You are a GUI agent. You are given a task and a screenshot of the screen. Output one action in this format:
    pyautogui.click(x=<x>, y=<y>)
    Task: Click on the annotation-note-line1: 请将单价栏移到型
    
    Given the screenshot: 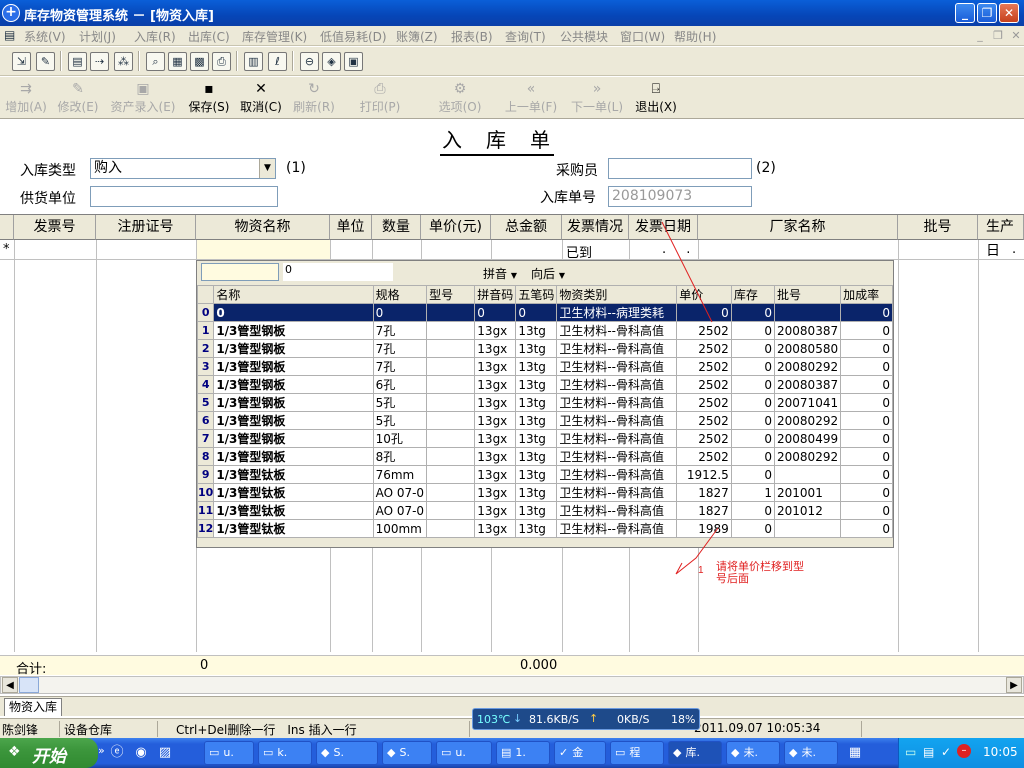 What is the action you would take?
    pyautogui.click(x=760, y=566)
    